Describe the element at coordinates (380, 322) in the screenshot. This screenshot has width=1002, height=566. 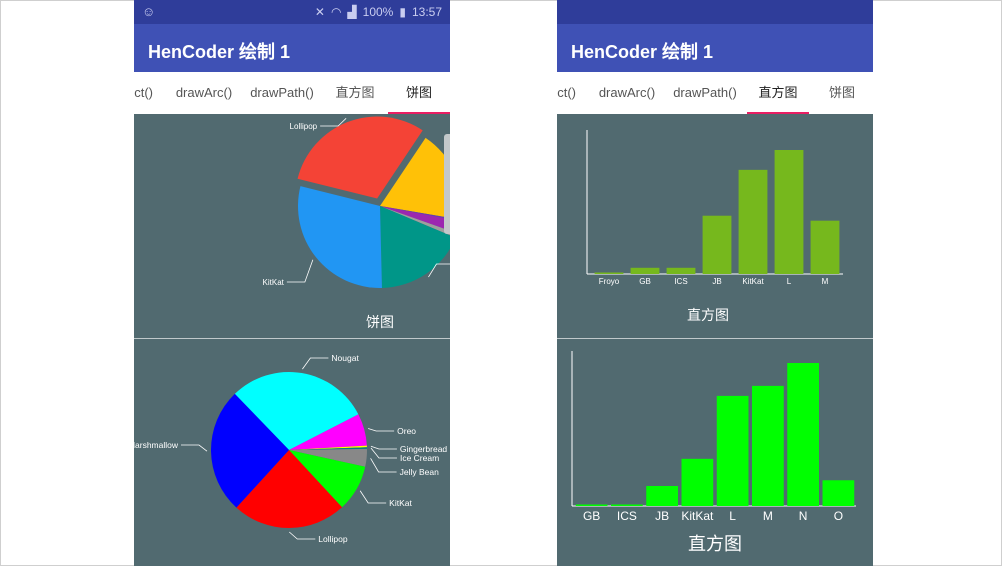
I see `pie-caption: 饼图` at that location.